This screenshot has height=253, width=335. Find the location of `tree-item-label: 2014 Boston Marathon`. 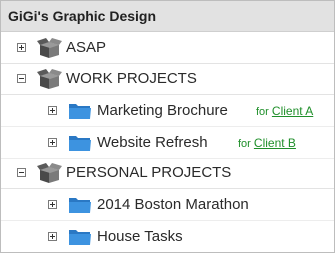

tree-item-label: 2014 Boston Marathon is located at coordinates (173, 204).